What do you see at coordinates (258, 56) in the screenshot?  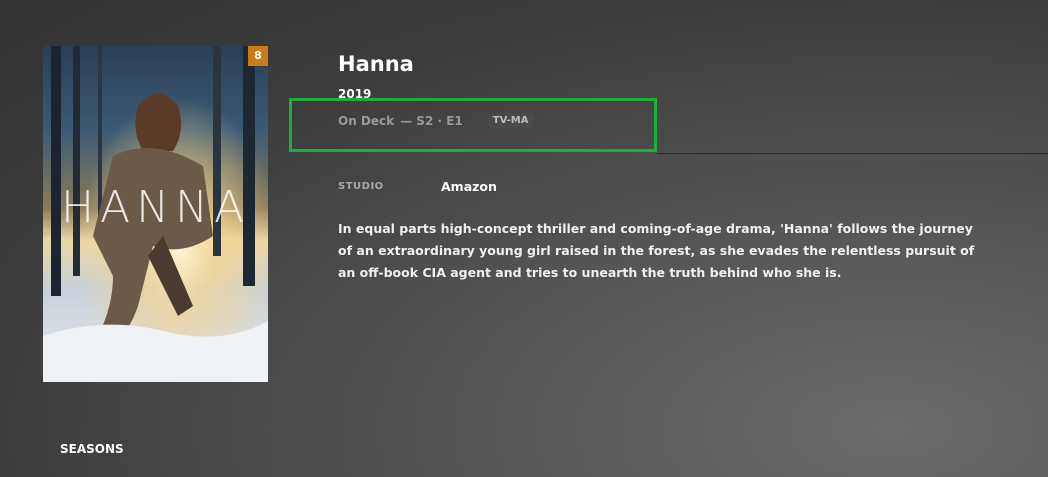 I see `unwatched-count-badge: 8` at bounding box center [258, 56].